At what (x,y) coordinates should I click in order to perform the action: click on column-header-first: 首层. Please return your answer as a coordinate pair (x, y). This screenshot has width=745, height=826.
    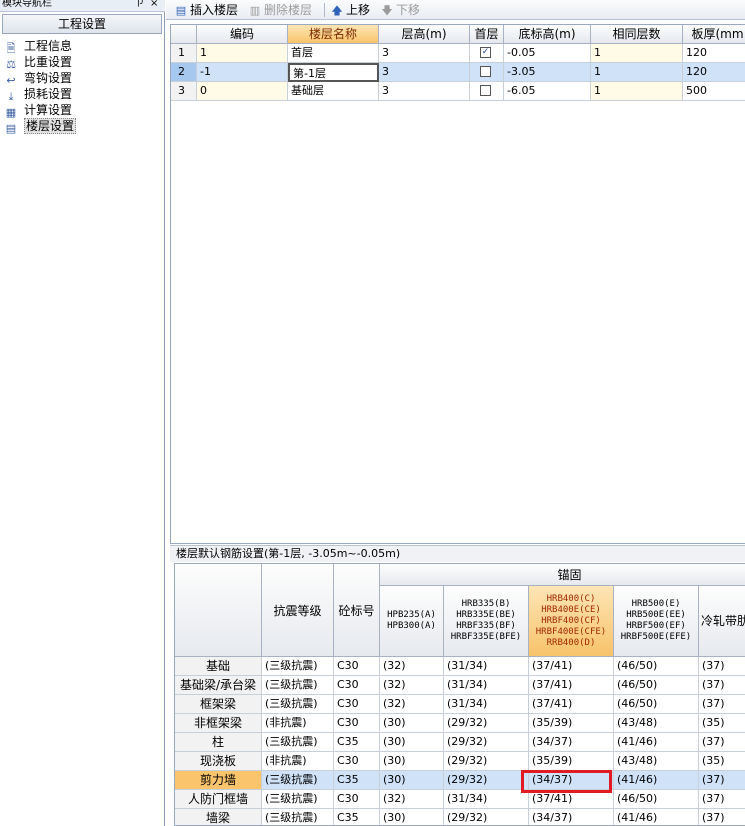
    Looking at the image, I should click on (487, 34).